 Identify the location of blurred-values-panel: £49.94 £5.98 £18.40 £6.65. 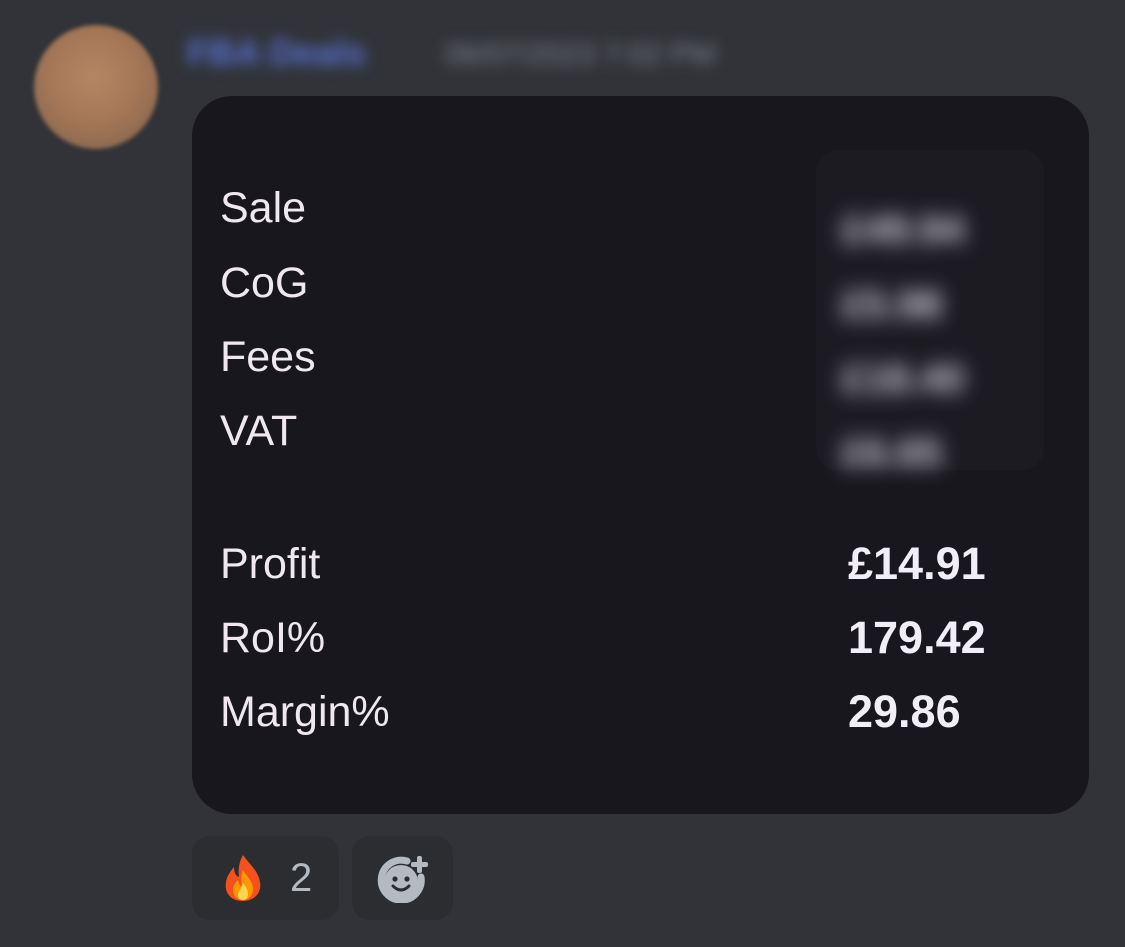
(930, 312).